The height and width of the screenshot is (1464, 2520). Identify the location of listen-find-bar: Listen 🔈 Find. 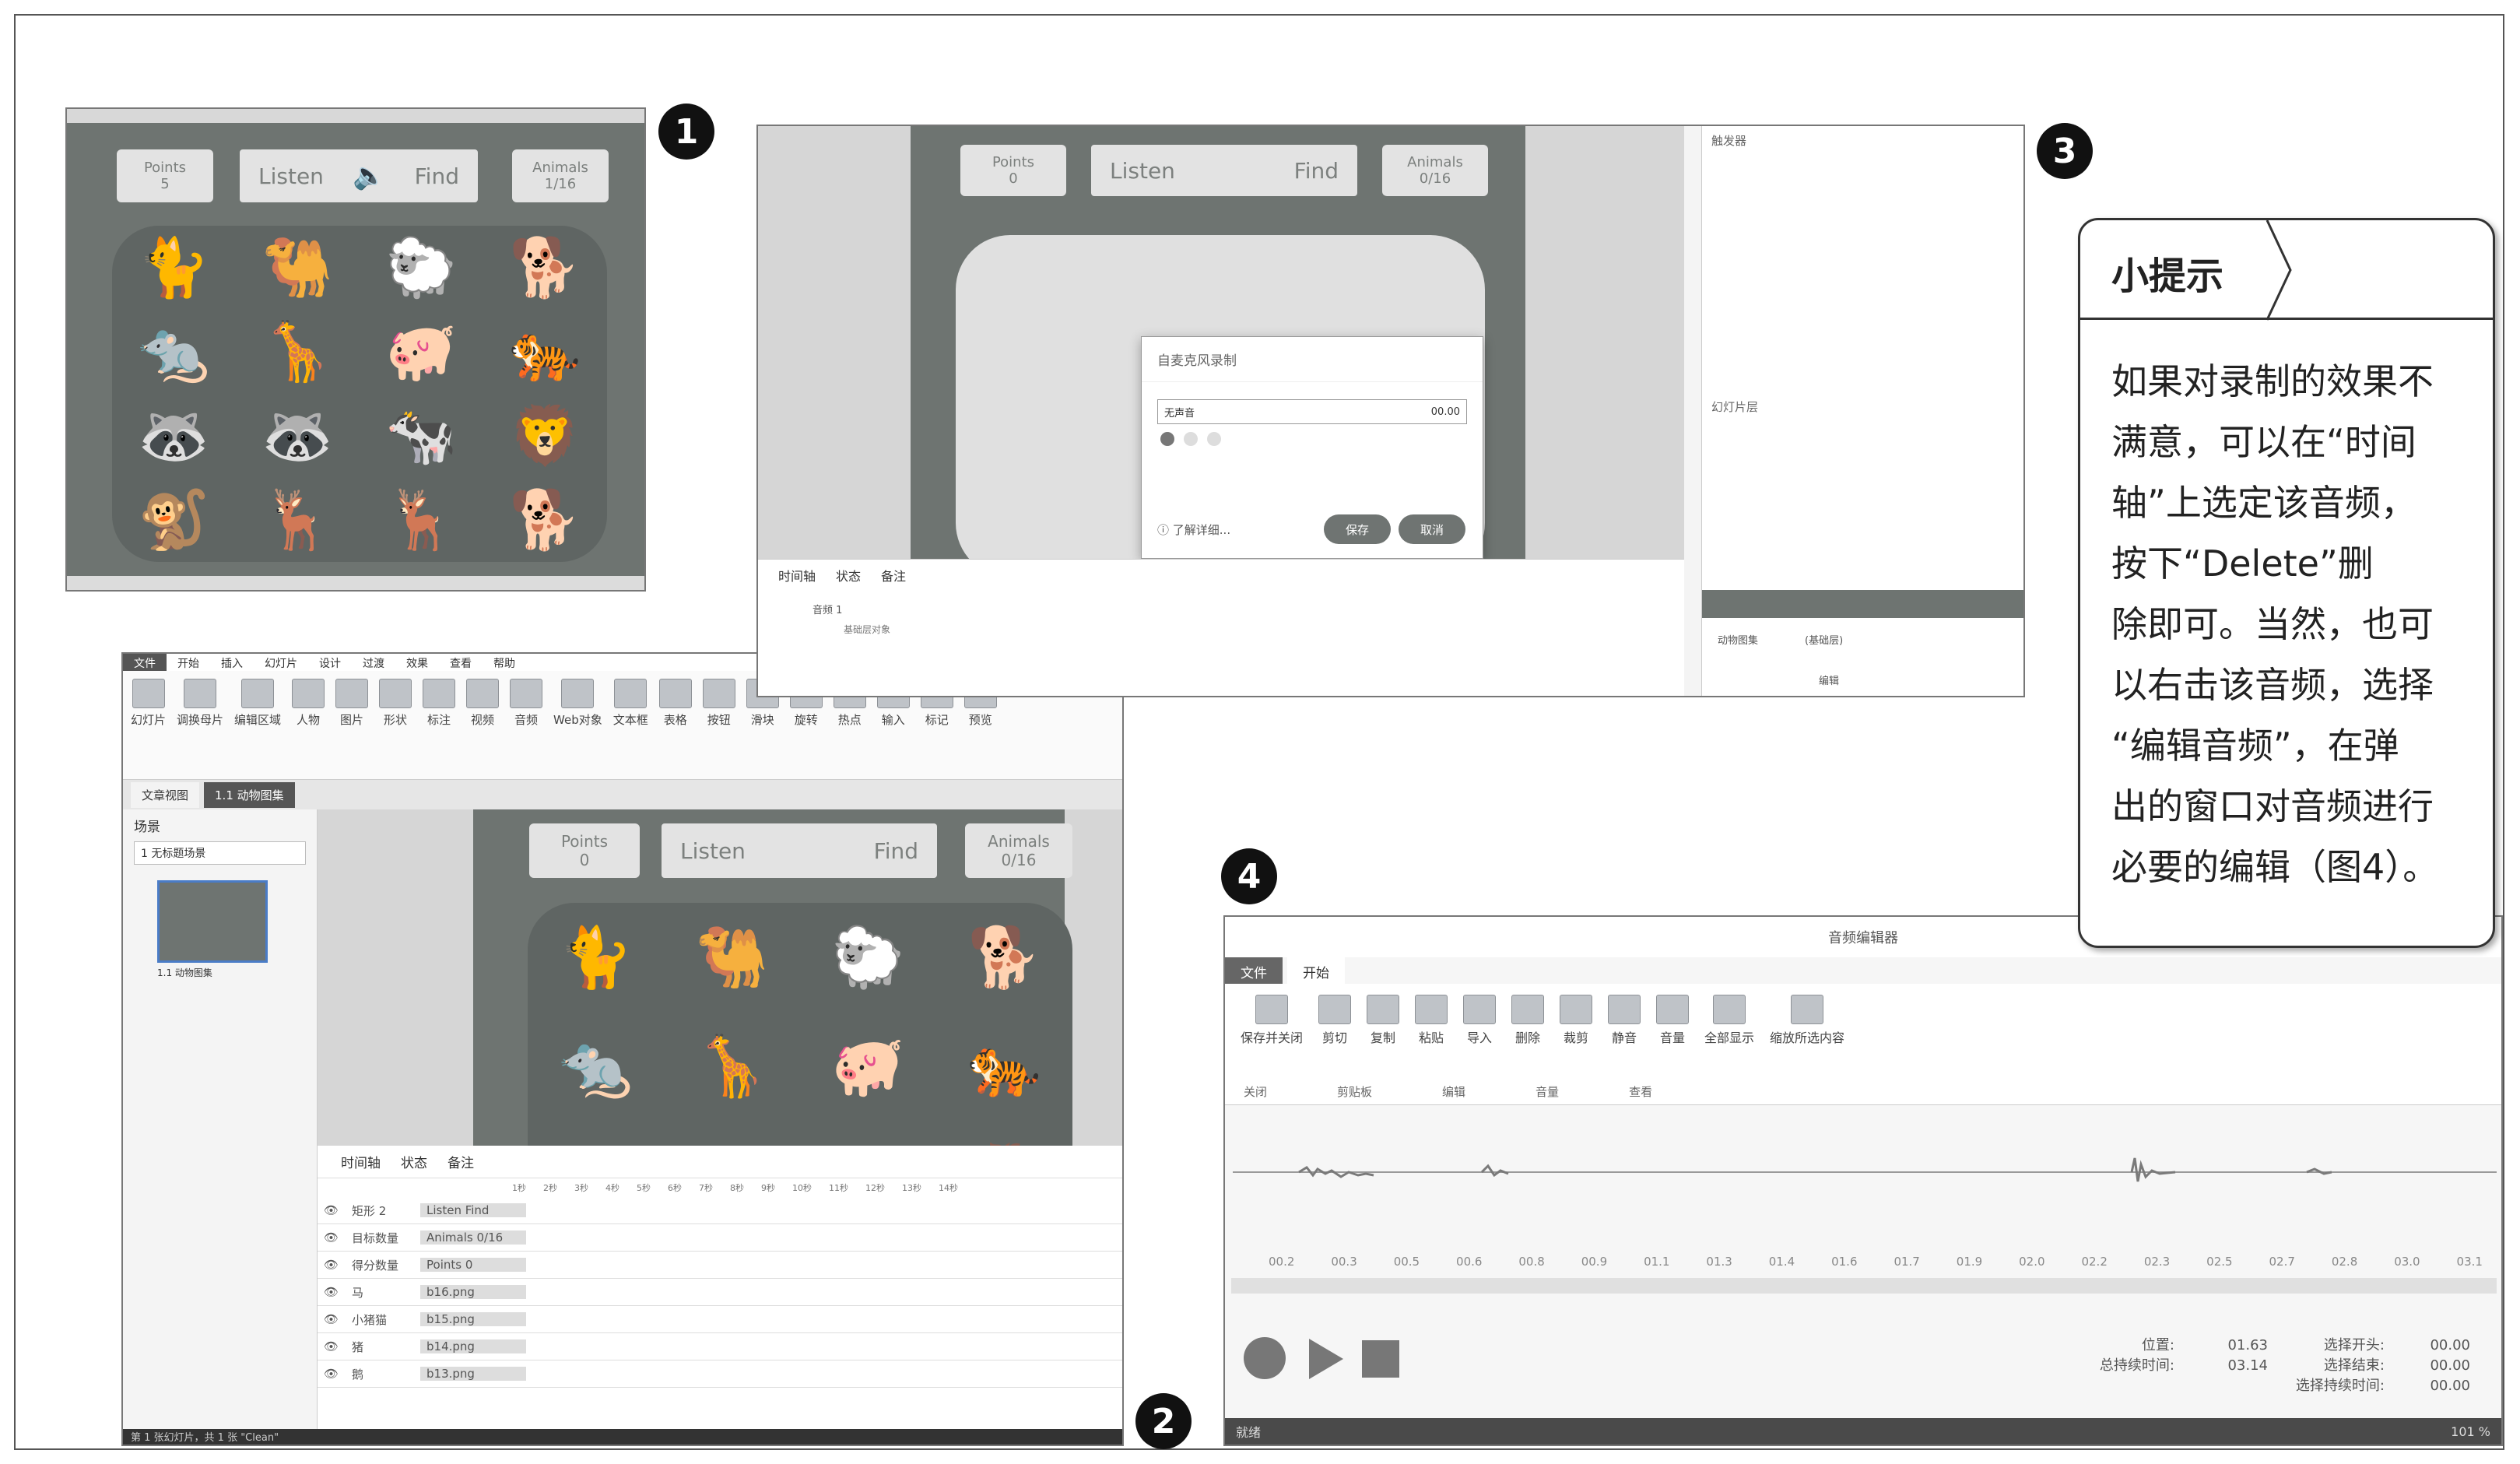
(359, 175).